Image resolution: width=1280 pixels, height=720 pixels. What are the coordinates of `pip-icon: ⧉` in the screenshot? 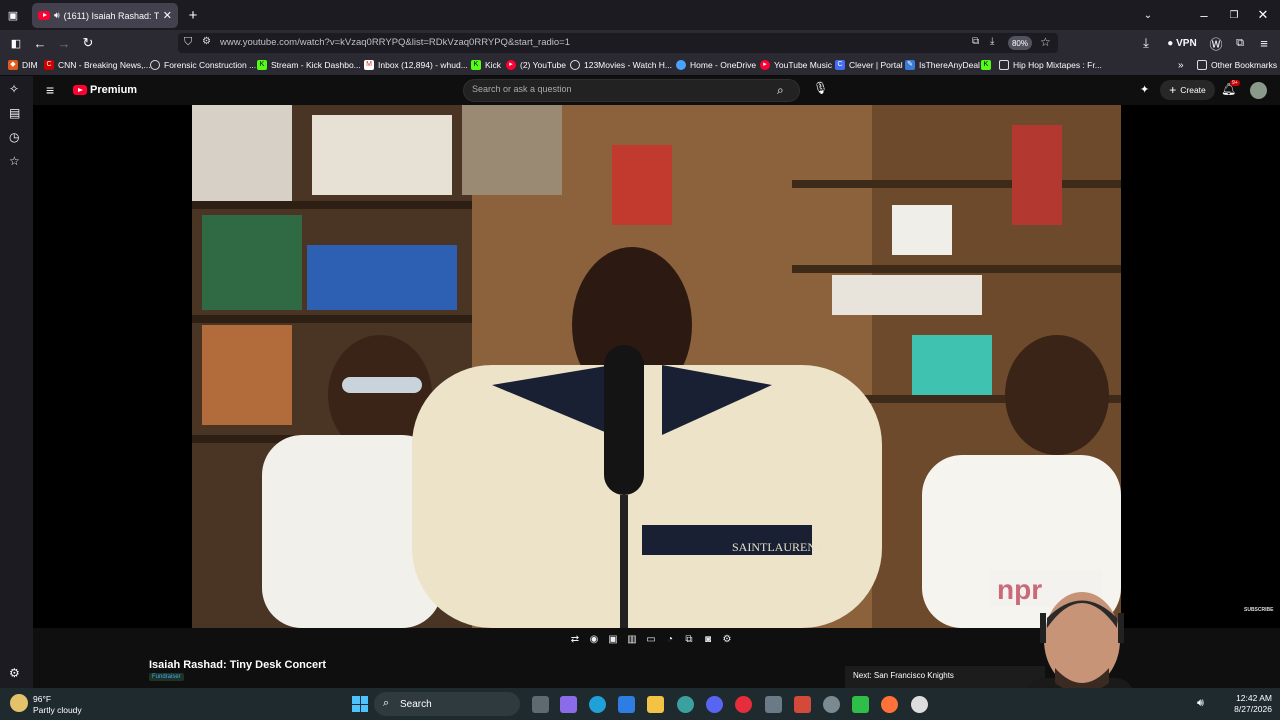 It's located at (975, 41).